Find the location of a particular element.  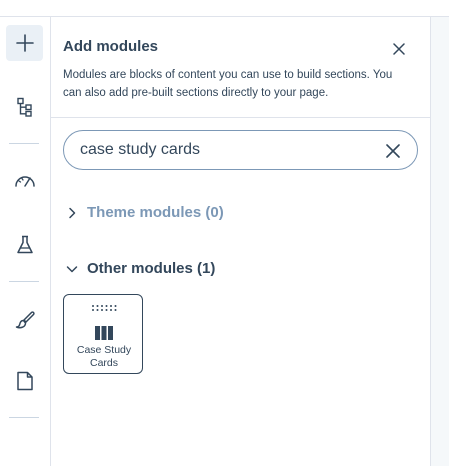

columns-icon is located at coordinates (104, 333).